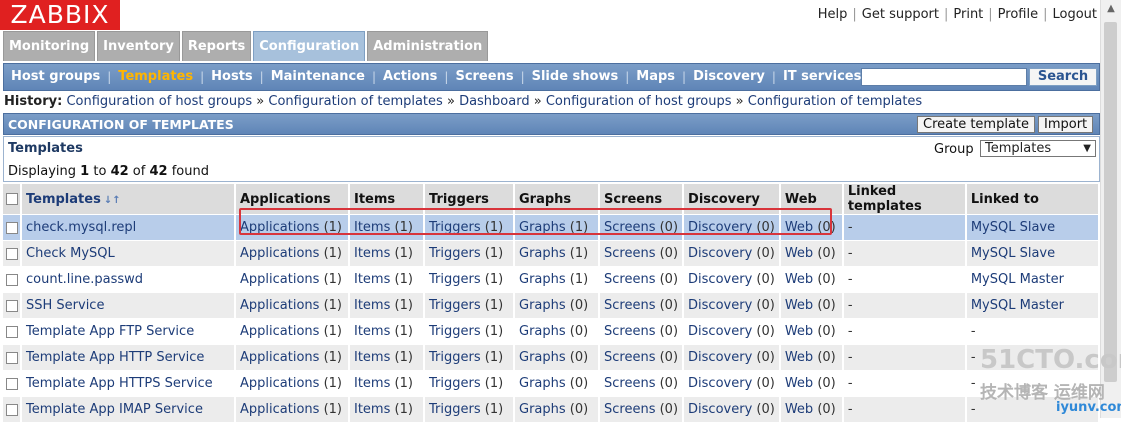  Describe the element at coordinates (1066, 124) in the screenshot. I see `import-button: Import` at that location.